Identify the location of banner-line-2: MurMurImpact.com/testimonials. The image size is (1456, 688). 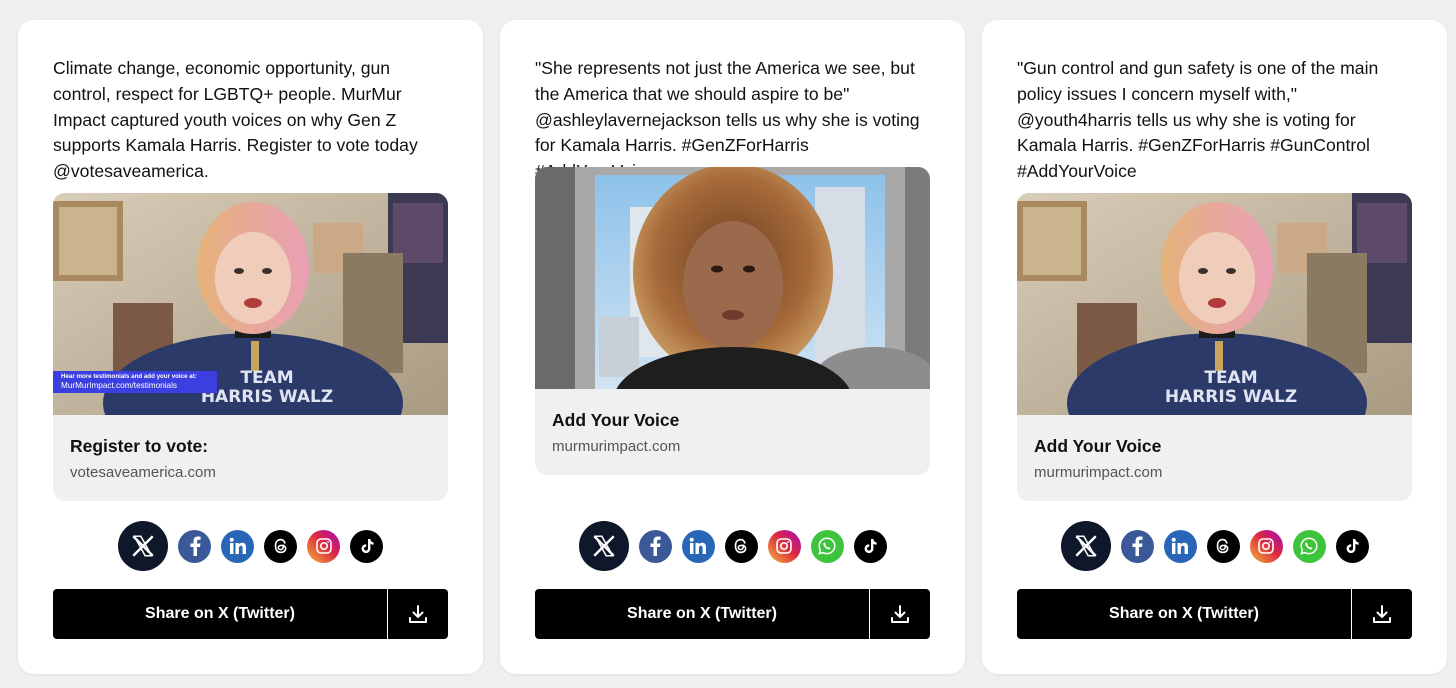
(119, 385).